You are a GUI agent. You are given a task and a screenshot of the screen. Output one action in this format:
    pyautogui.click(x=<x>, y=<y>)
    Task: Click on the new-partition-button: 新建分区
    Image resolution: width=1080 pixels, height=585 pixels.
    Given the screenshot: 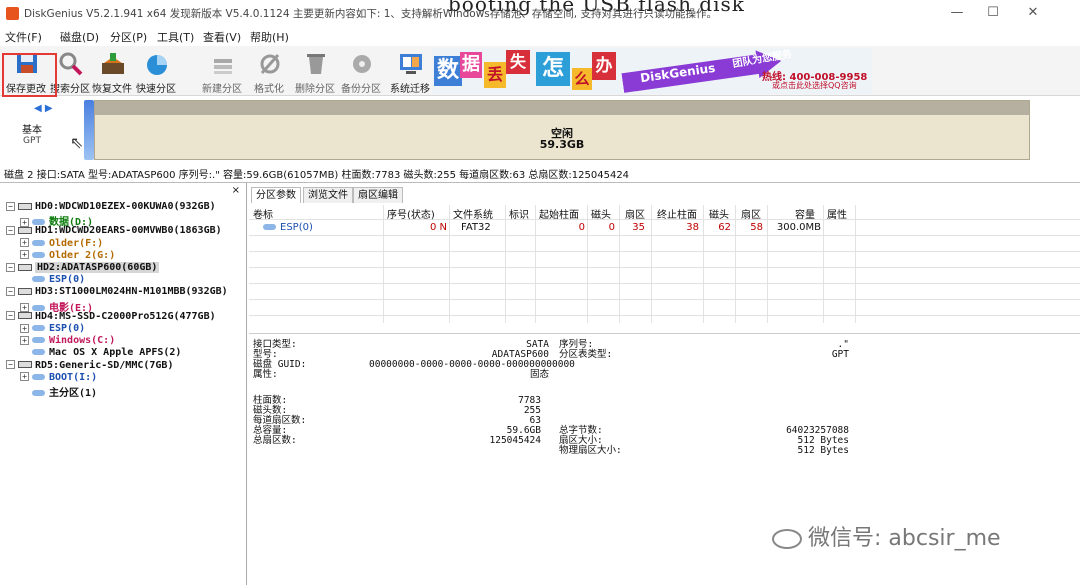 What is the action you would take?
    pyautogui.click(x=222, y=71)
    